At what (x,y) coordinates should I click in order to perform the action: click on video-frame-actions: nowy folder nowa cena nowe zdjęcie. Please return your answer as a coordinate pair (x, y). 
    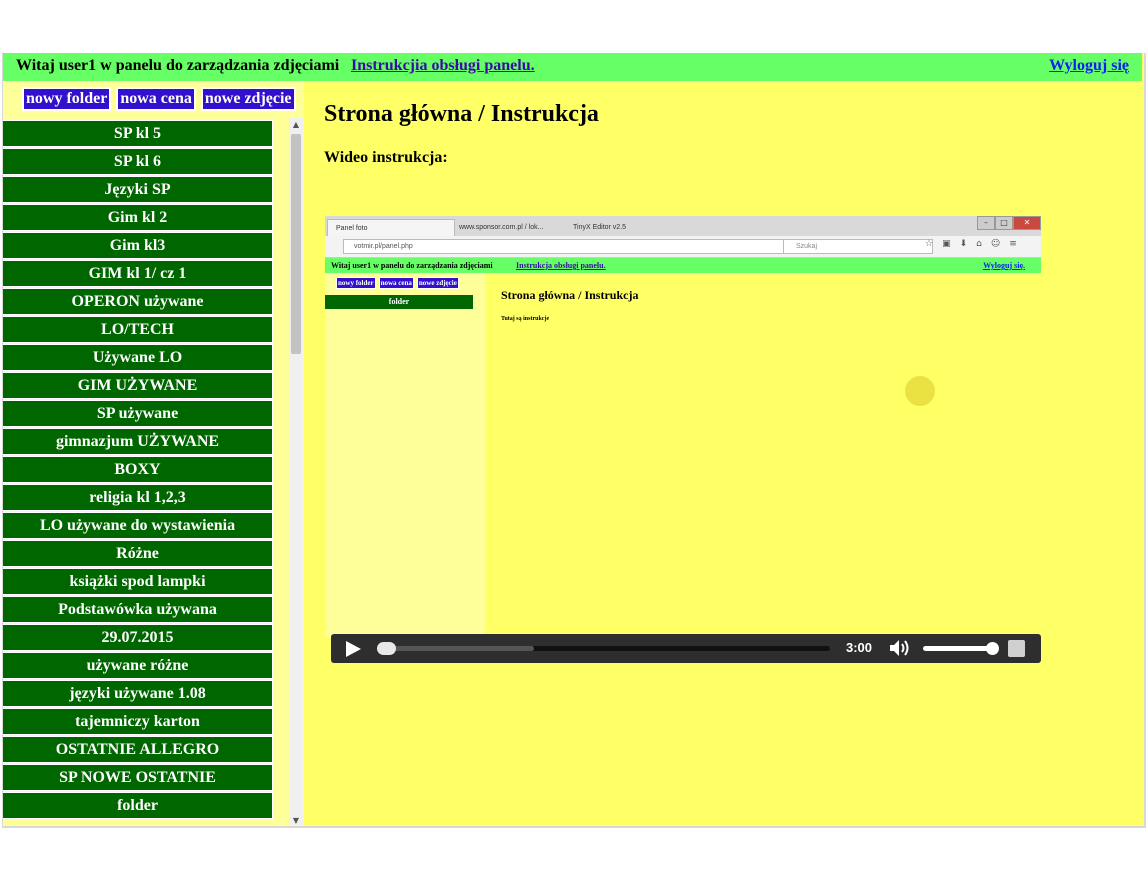
    Looking at the image, I should click on (397, 283).